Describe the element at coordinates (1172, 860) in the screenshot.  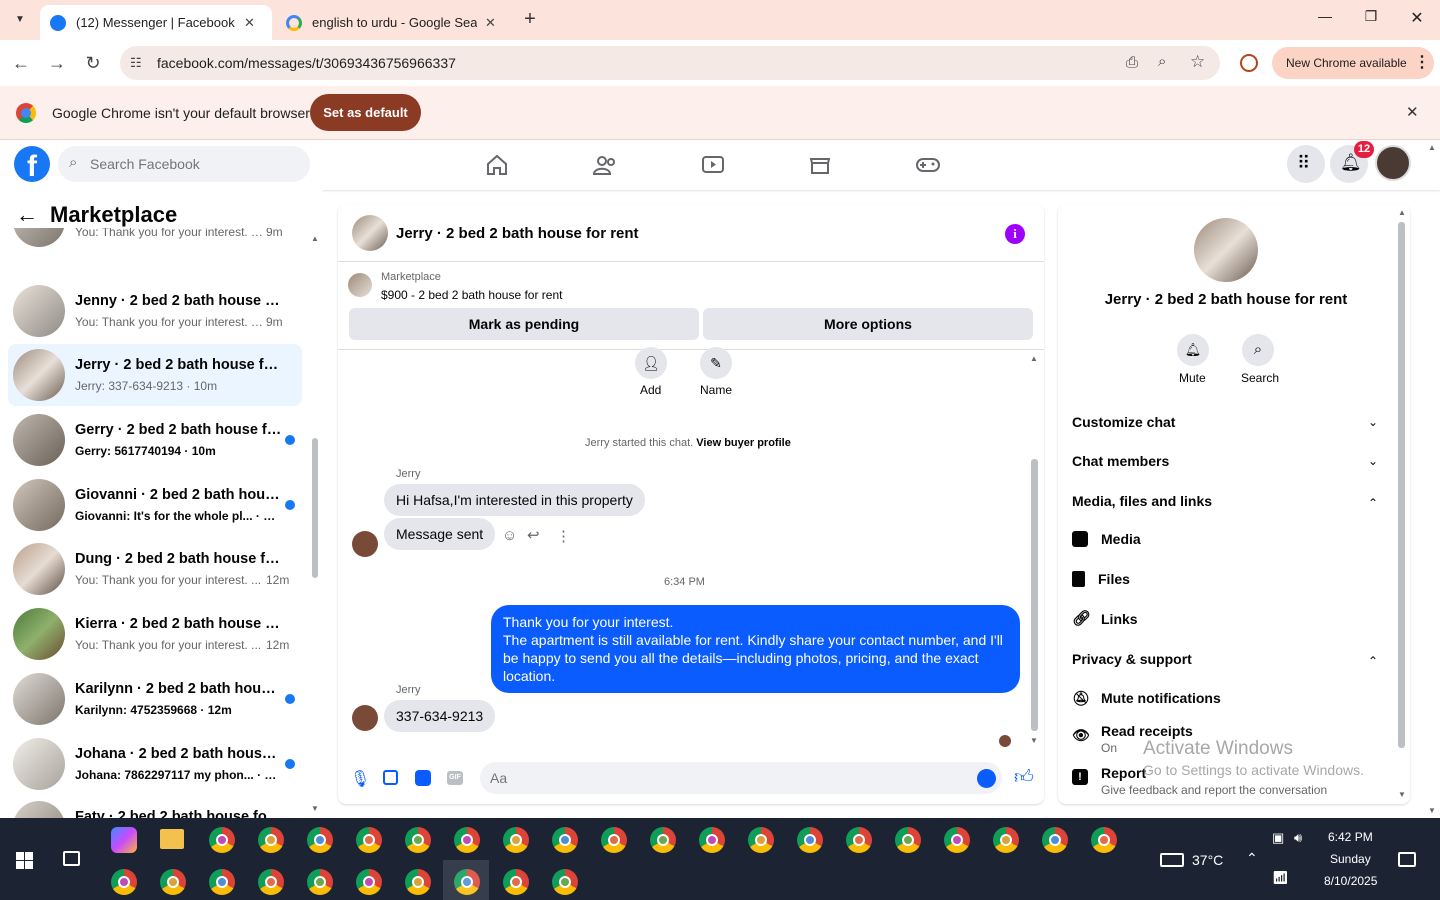
I see `keyboard-icon` at that location.